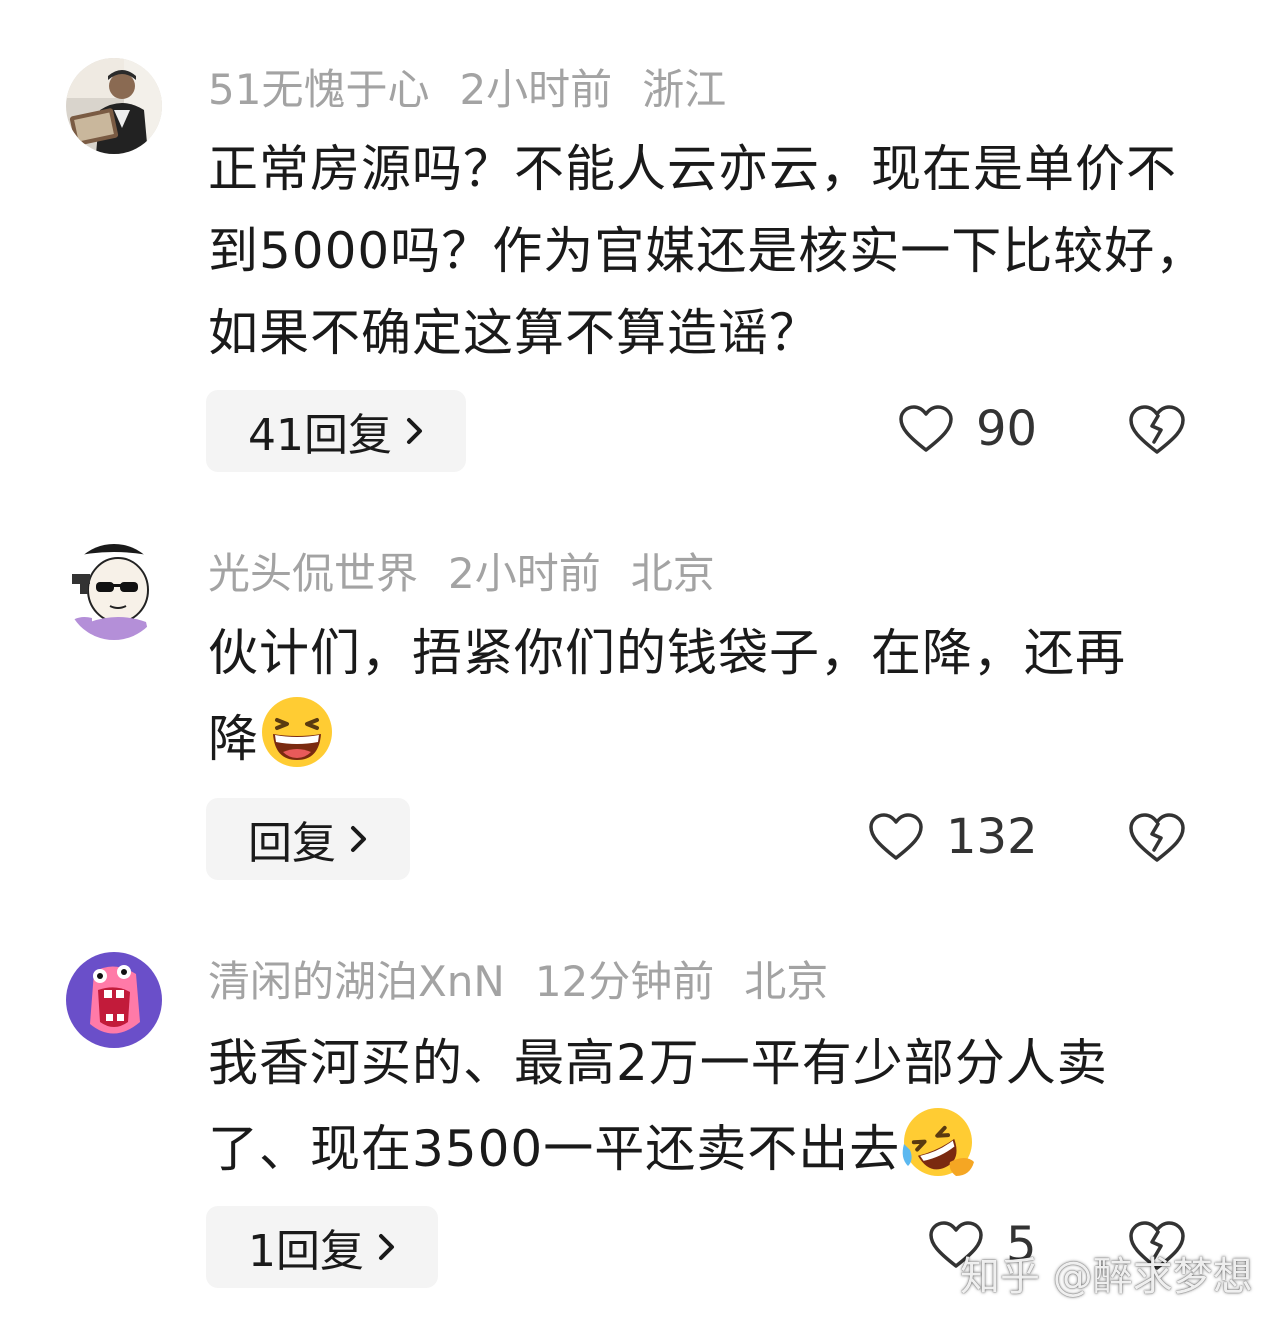 This screenshot has height=1318, width=1262. What do you see at coordinates (297, 732) in the screenshot?
I see `grinning-squinting-face-icon` at bounding box center [297, 732].